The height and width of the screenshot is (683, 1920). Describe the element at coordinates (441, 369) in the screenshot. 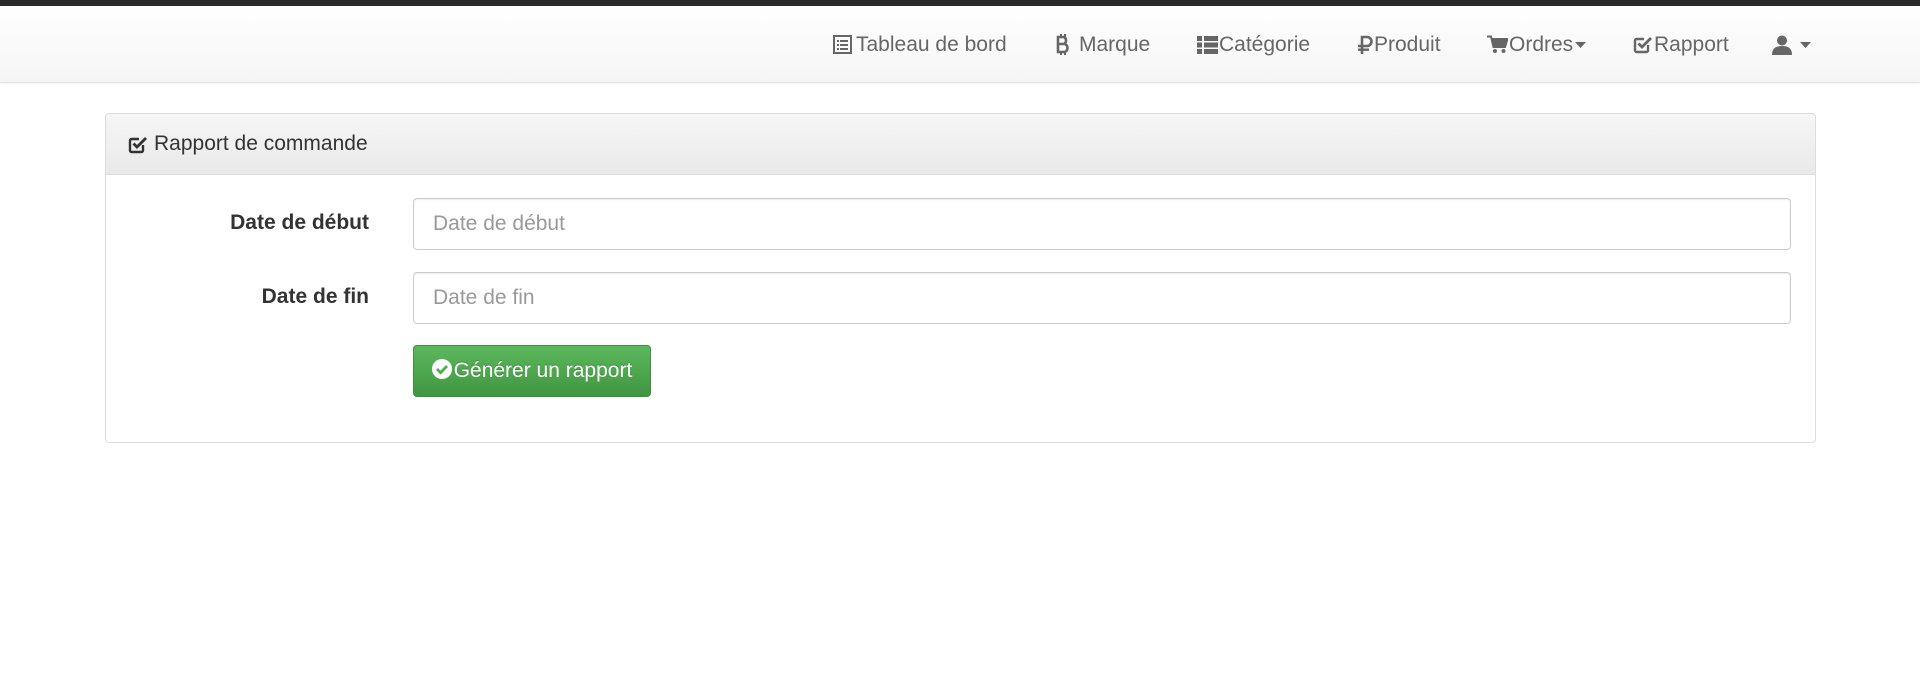

I see `ok-sign-icon` at that location.